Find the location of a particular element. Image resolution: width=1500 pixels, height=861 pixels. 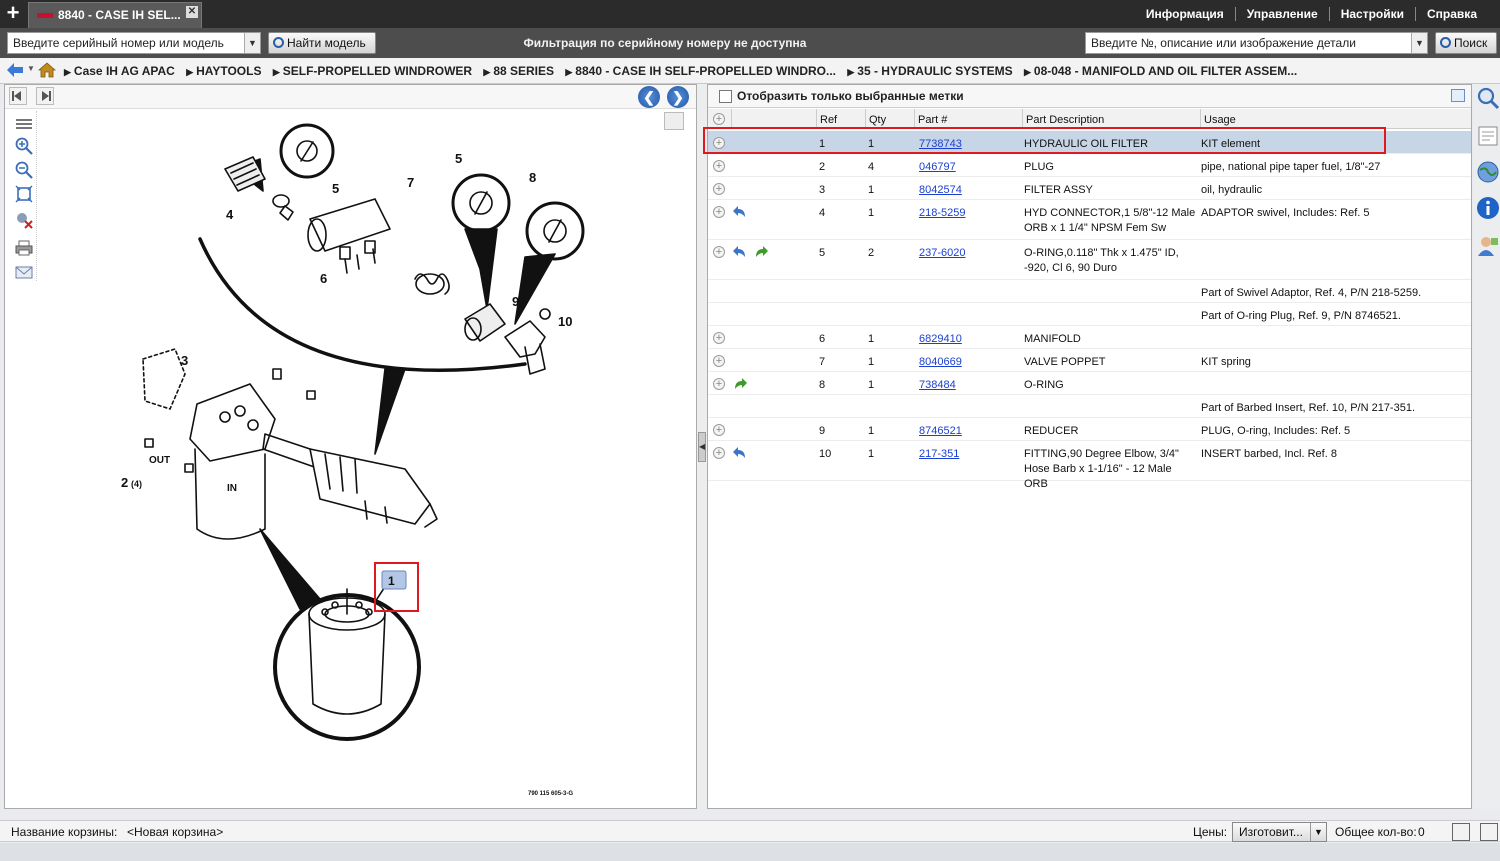

new-tab-button: + is located at coordinates (13, 14).